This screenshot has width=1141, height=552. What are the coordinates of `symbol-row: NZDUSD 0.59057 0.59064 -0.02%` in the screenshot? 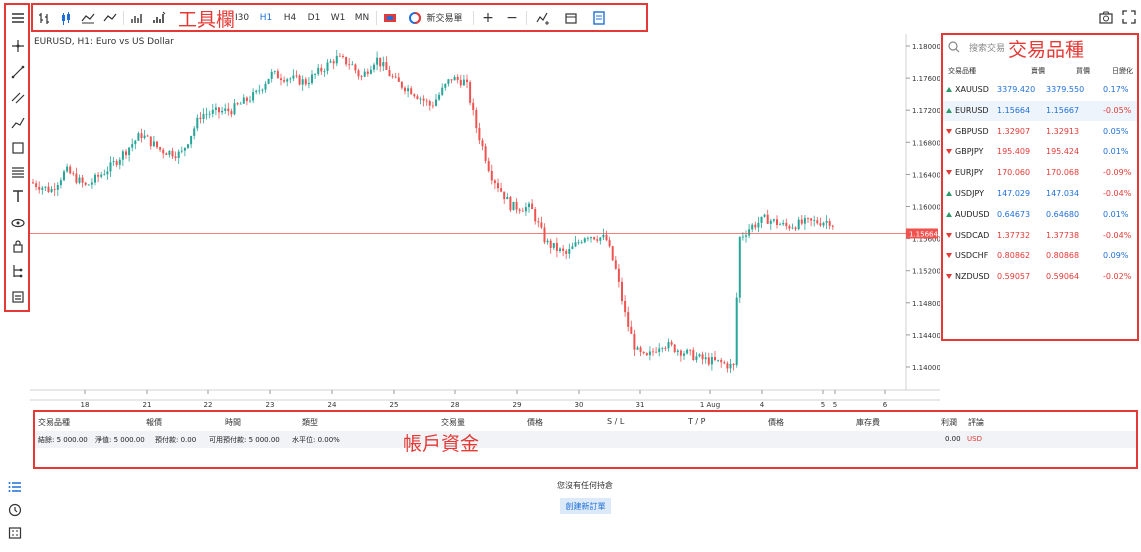 It's located at (1040, 277).